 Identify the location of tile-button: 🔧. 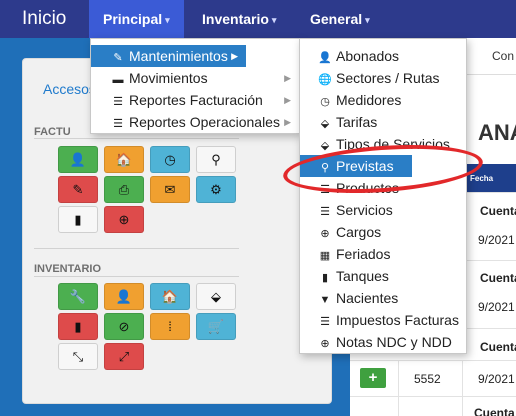
(78, 296).